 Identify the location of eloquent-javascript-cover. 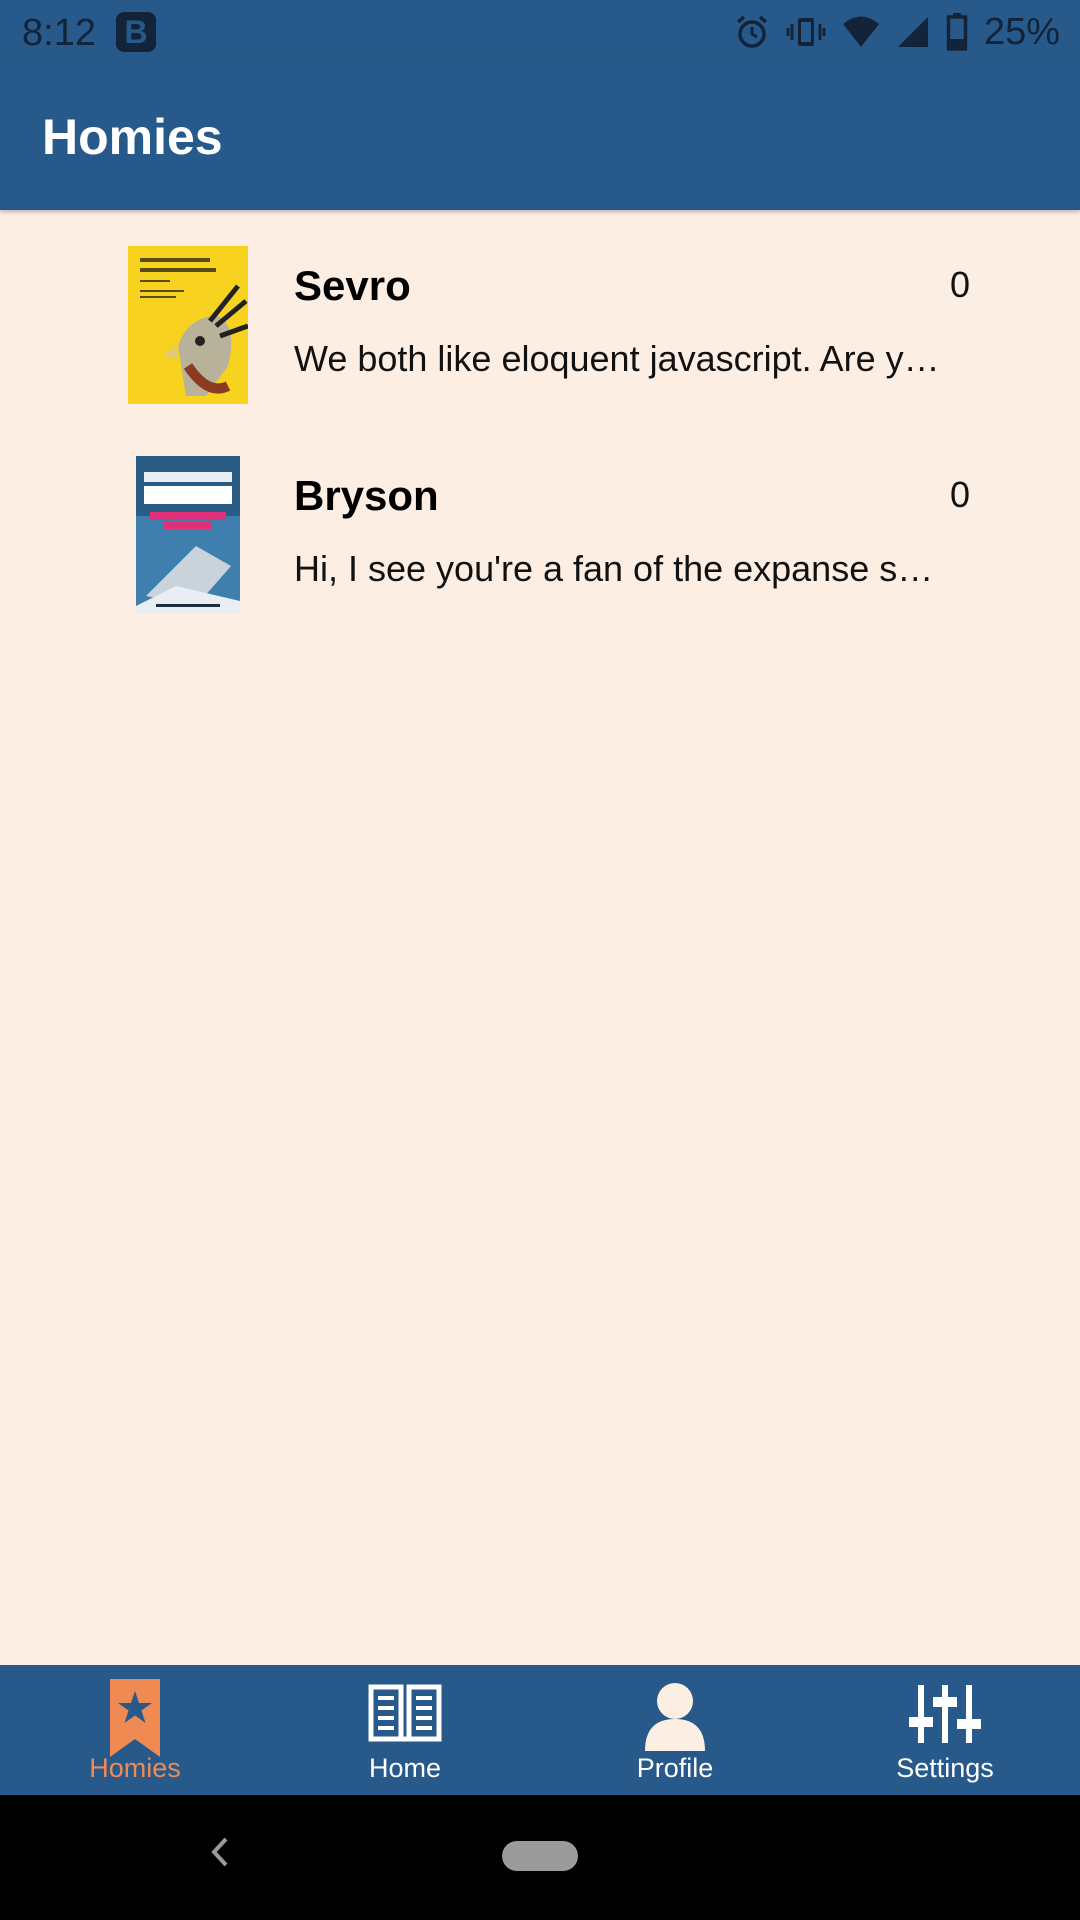
(188, 325).